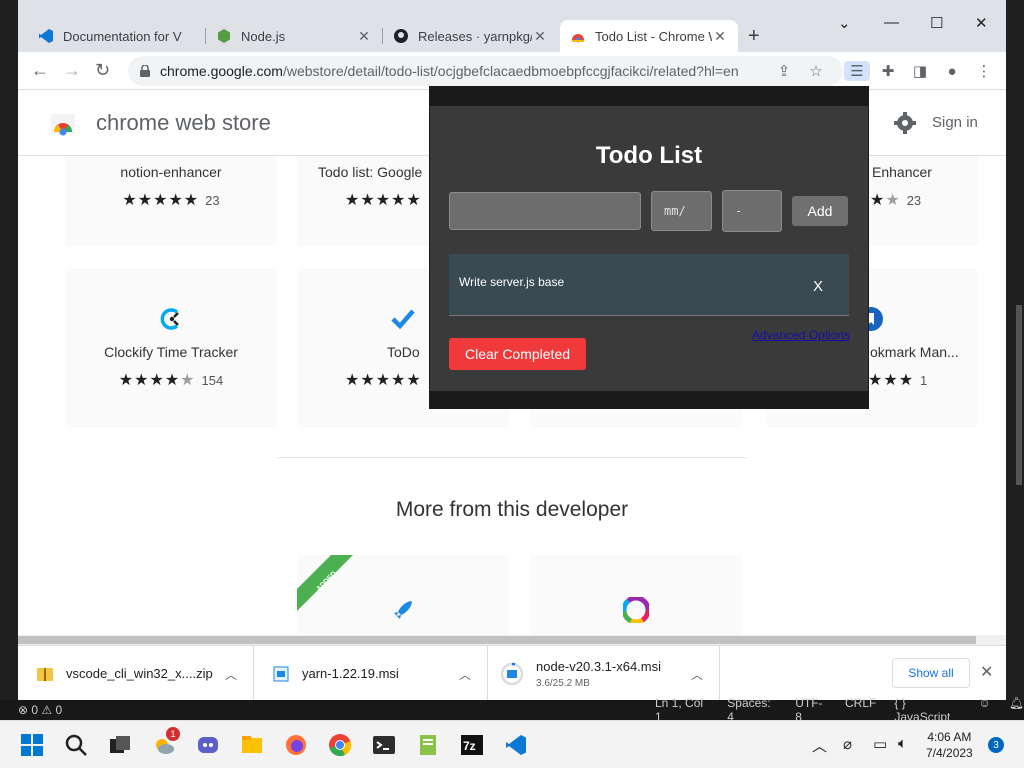 This screenshot has height=768, width=1024. What do you see at coordinates (102, 70) in the screenshot?
I see `reload-button: ↻` at bounding box center [102, 70].